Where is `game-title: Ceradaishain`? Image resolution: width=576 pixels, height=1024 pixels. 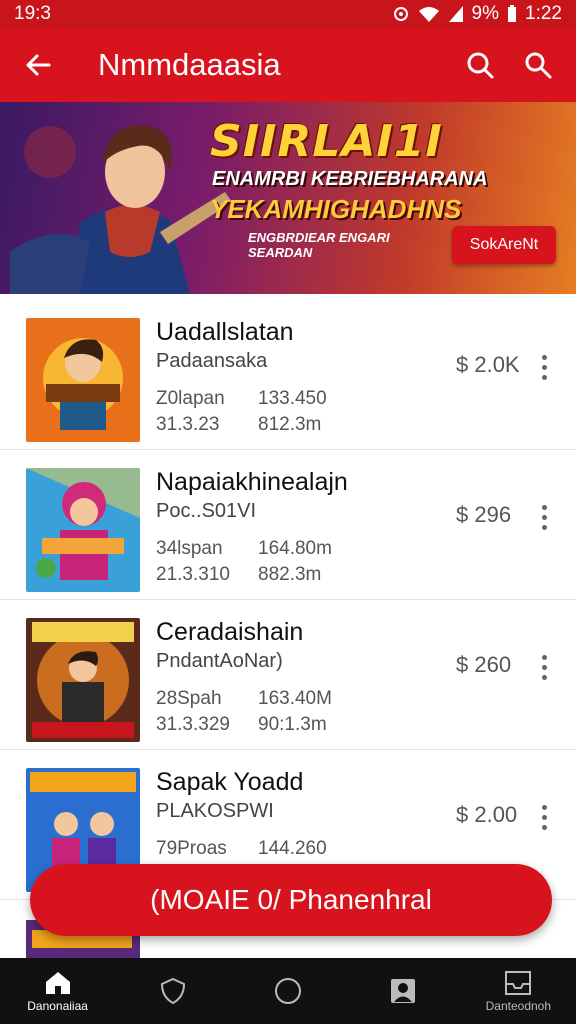
game-title: Ceradaishain is located at coordinates (230, 632).